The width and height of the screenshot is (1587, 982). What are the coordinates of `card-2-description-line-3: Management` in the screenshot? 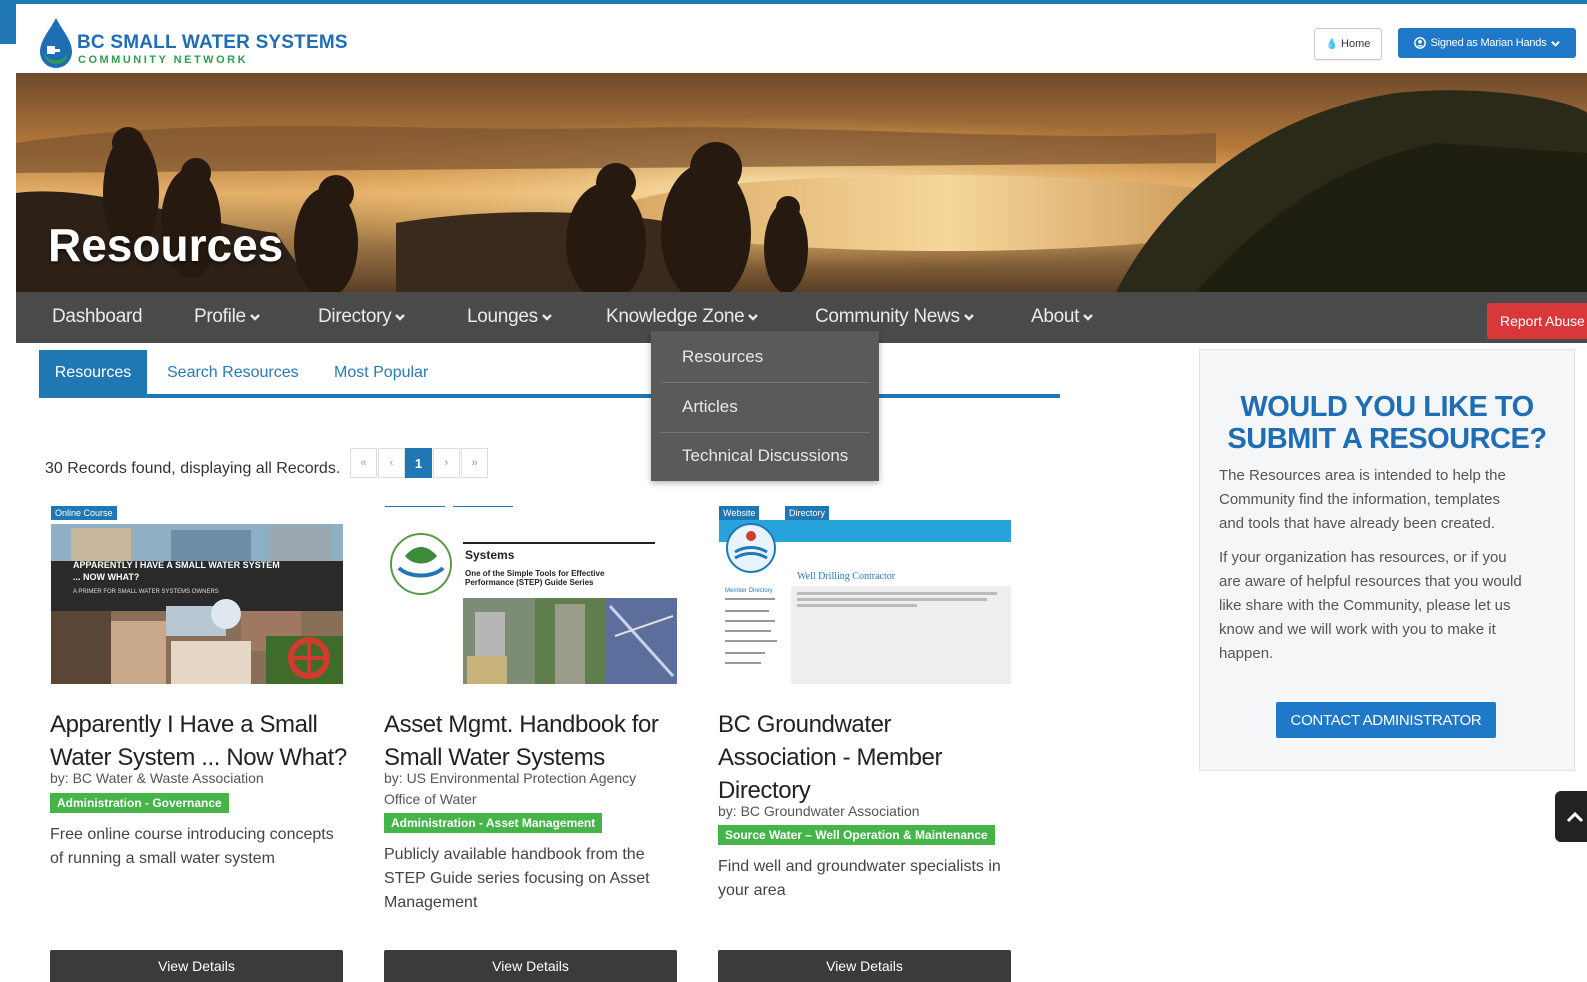 It's located at (431, 902).